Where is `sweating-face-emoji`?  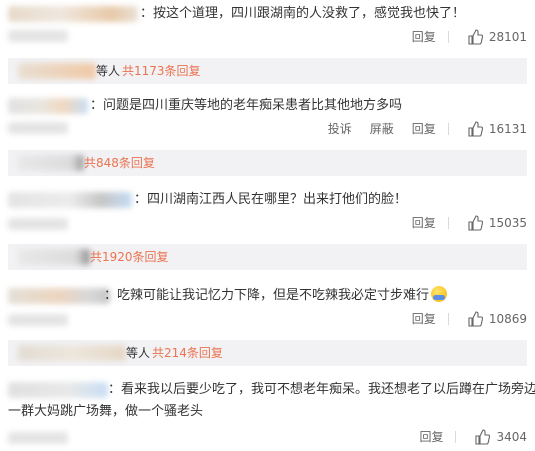 sweating-face-emoji is located at coordinates (439, 294).